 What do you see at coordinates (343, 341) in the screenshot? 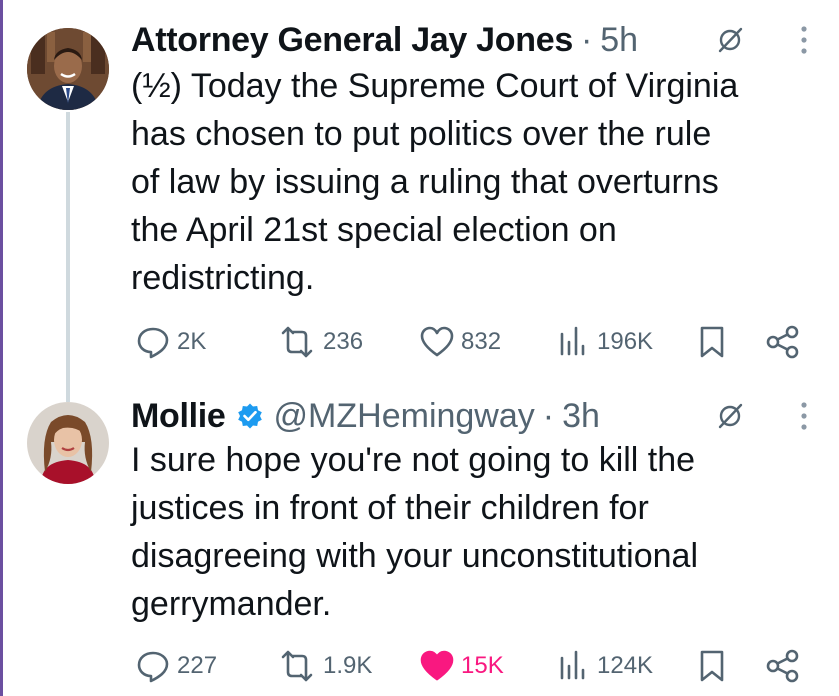
I see `repost-count: 236` at bounding box center [343, 341].